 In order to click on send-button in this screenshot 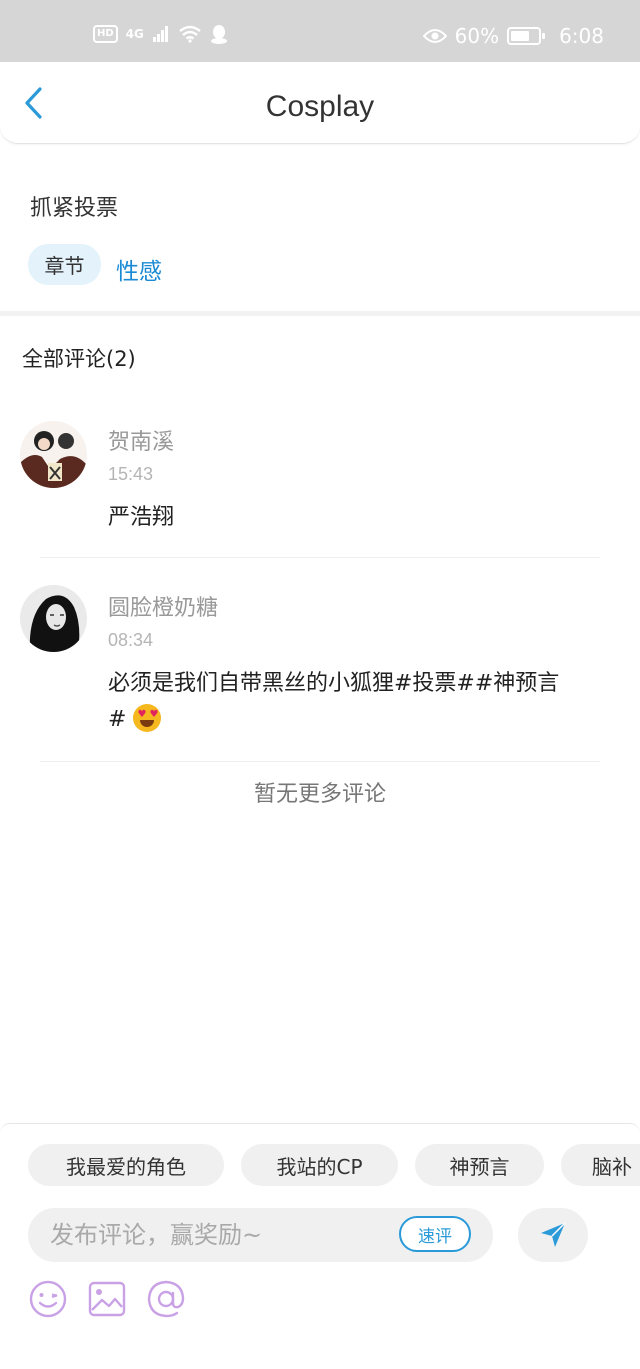, I will do `click(553, 1235)`.